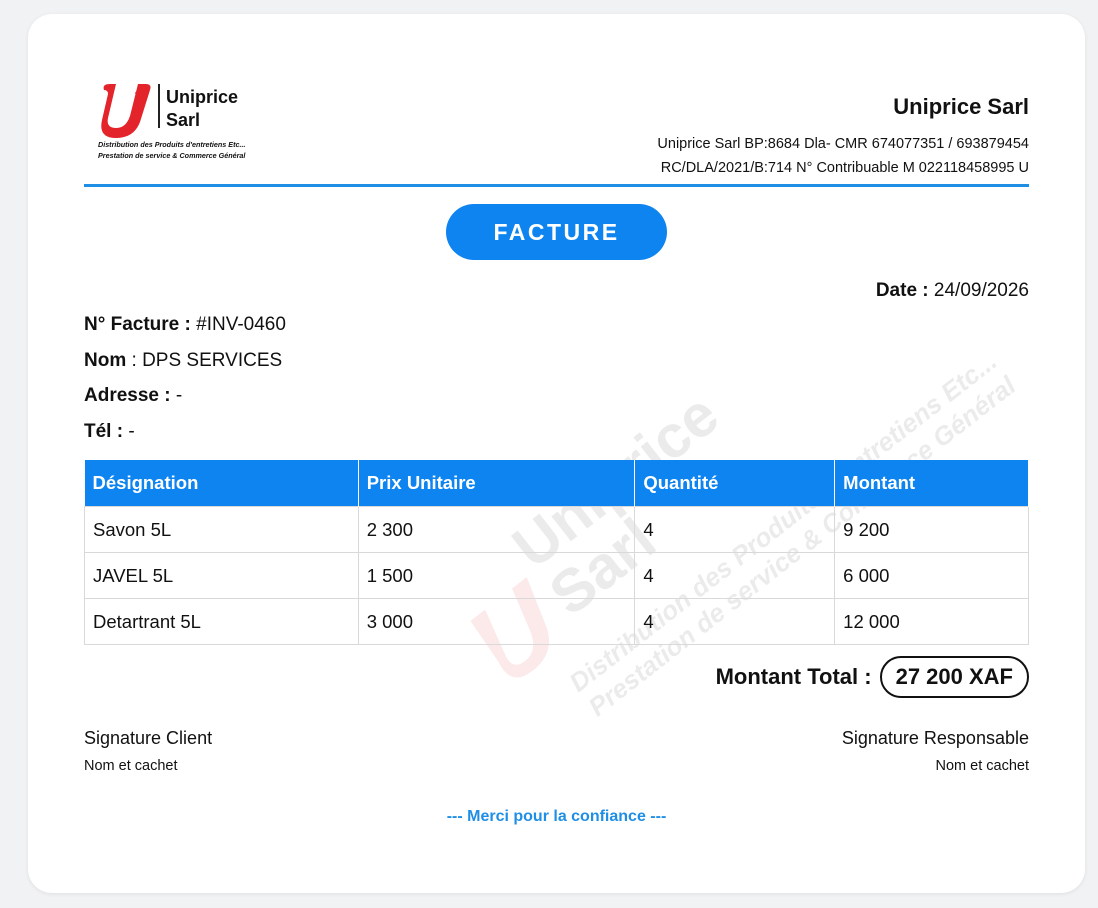  What do you see at coordinates (131, 431) in the screenshot?
I see `customer-phone-value: -` at bounding box center [131, 431].